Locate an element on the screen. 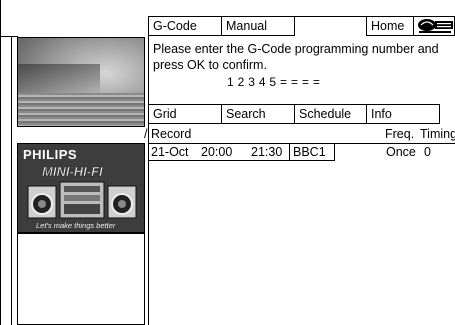 This screenshot has height=325, width=455. record-start-time: 20:00 is located at coordinates (217, 152).